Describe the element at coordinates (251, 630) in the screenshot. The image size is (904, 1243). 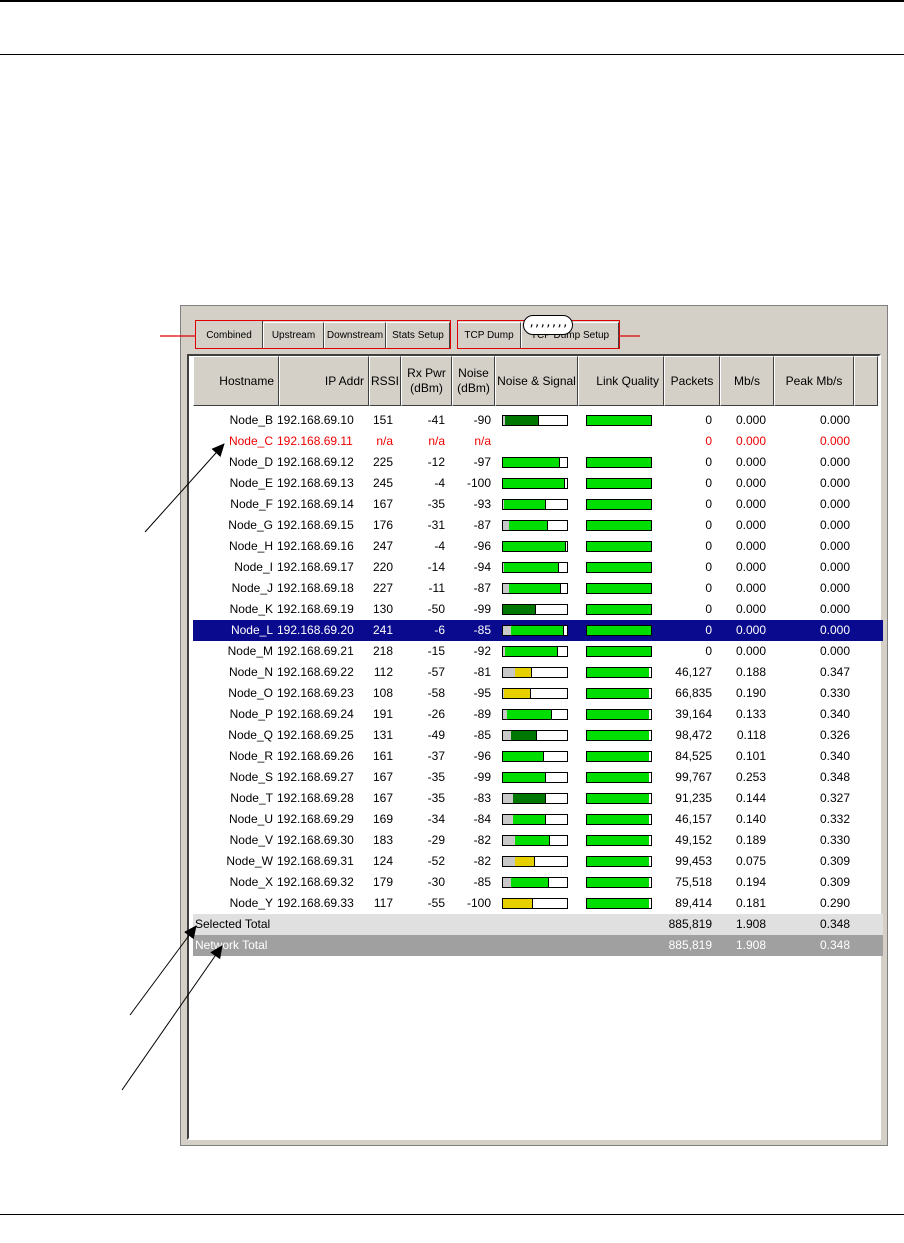
I see `cell-hostname: Node_L` at that location.